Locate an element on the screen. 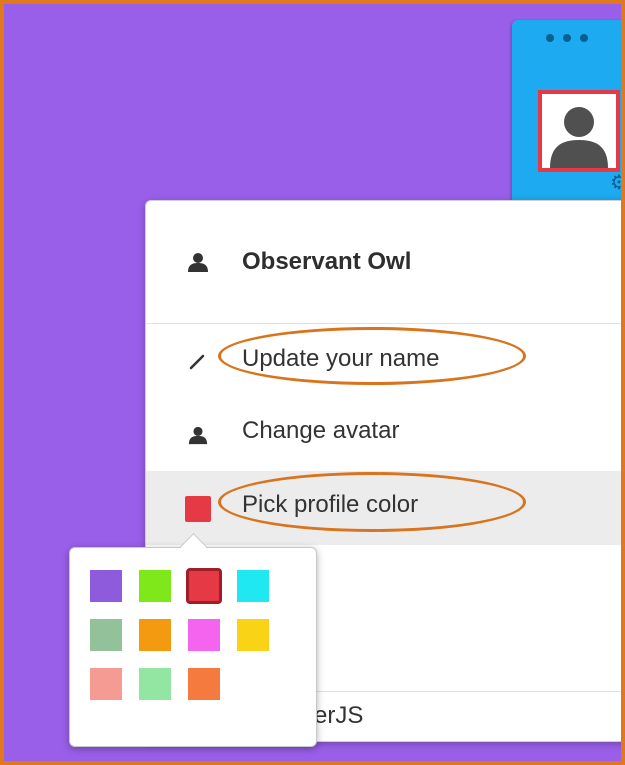 Image resolution: width=625 pixels, height=765 pixels. gear-icon: ⚙ is located at coordinates (614, 183).